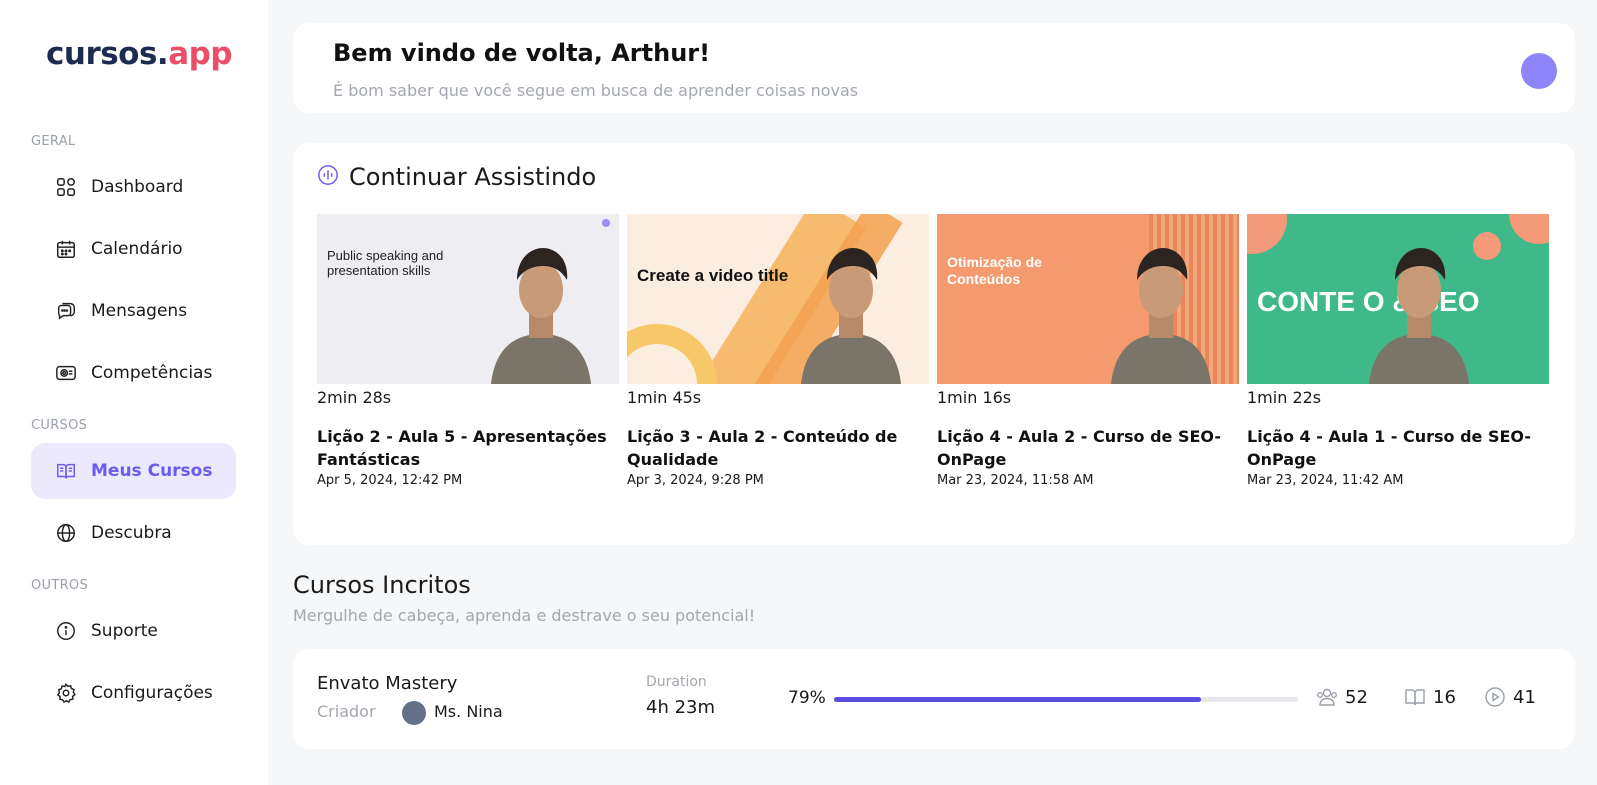 This screenshot has width=1597, height=785. I want to click on video-duration: 2min 28s, so click(354, 397).